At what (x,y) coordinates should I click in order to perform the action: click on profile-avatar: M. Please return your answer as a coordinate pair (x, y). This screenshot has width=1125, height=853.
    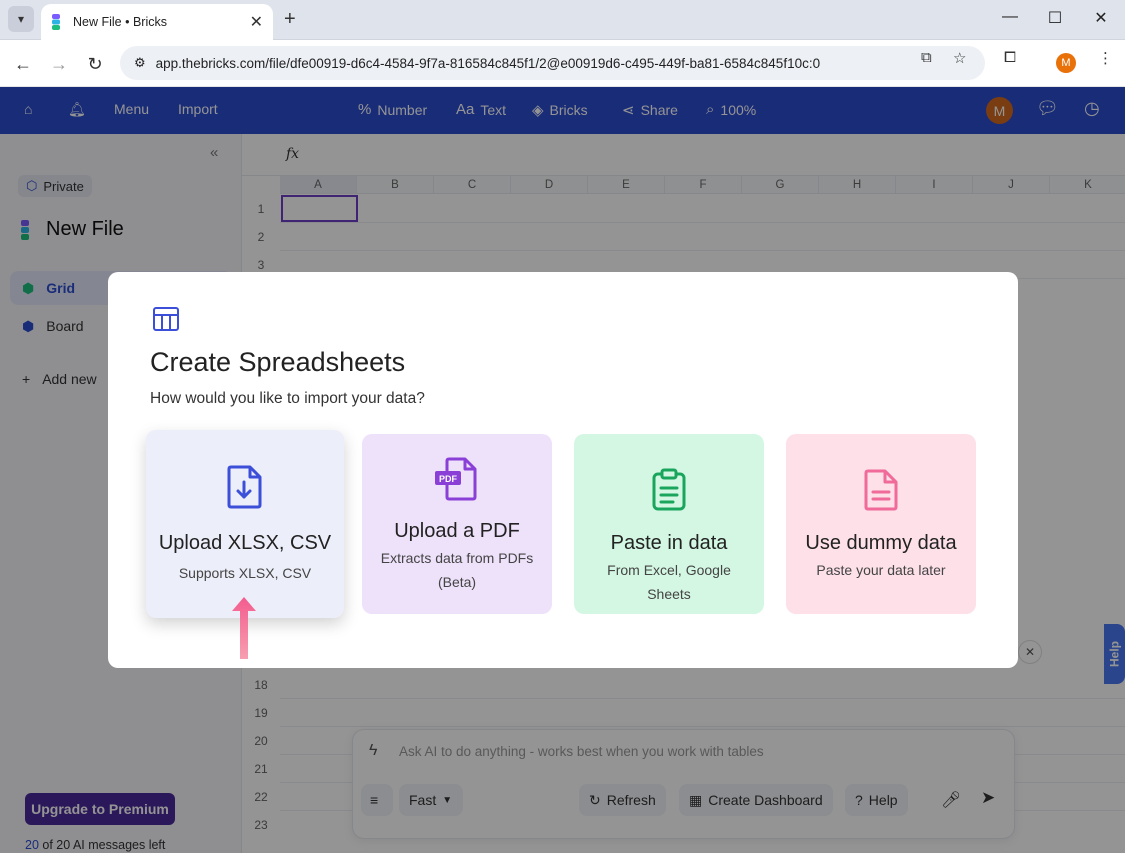
    Looking at the image, I should click on (1066, 63).